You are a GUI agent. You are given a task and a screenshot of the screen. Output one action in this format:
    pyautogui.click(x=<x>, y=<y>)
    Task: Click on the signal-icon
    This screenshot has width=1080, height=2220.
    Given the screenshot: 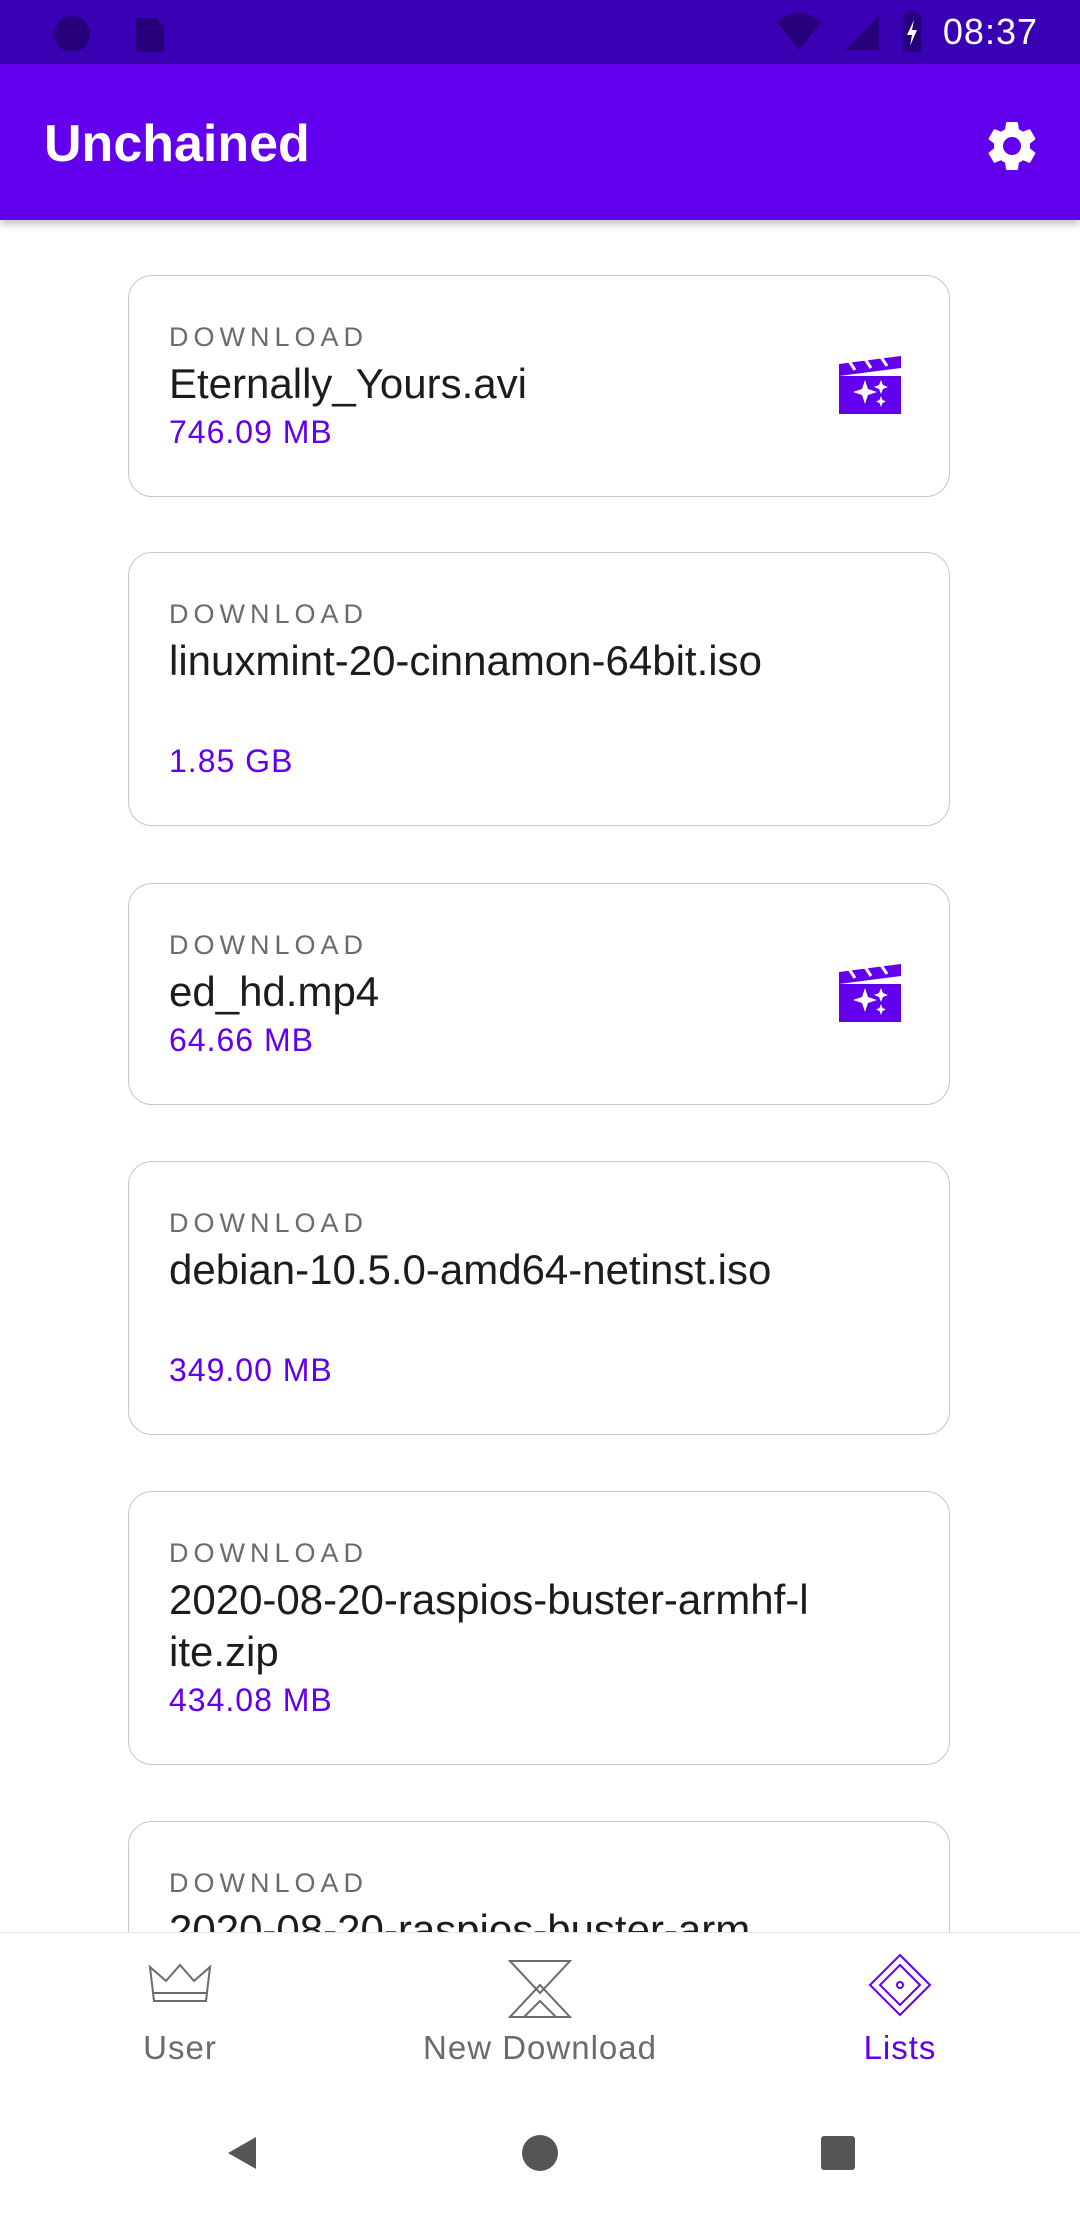 What is the action you would take?
    pyautogui.click(x=861, y=33)
    